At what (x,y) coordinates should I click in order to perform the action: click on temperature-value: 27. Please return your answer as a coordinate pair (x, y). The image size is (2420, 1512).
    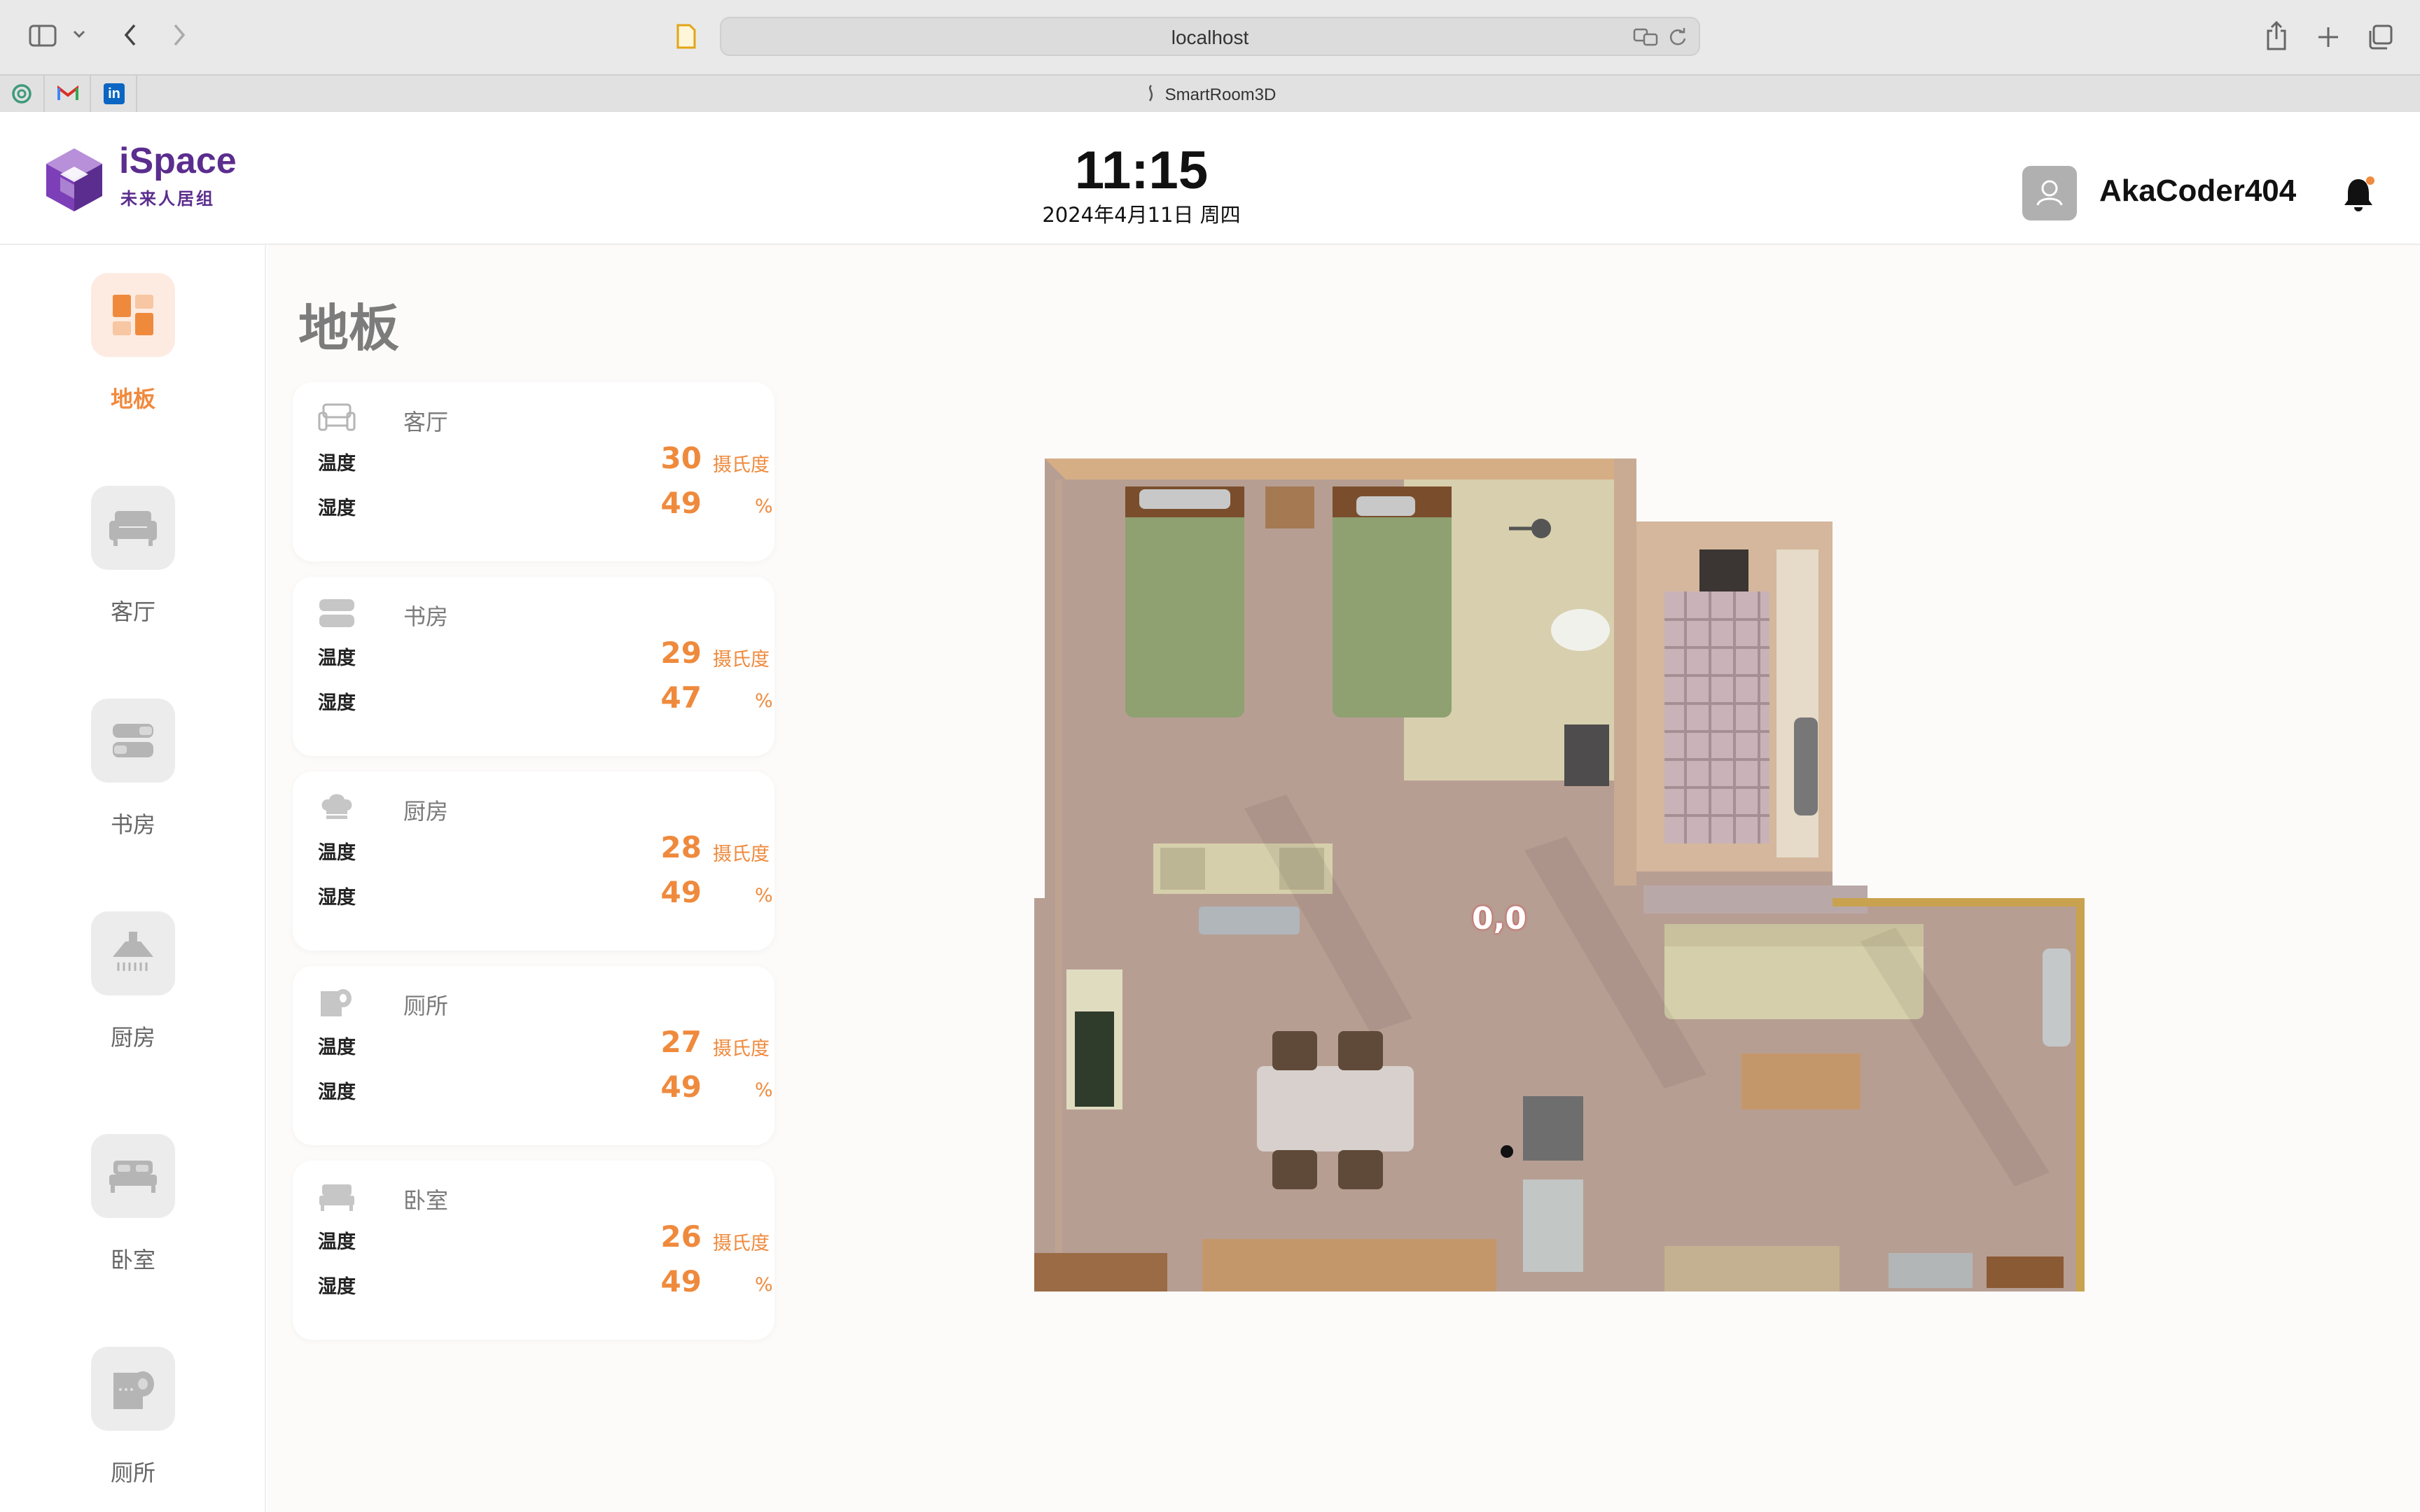
    Looking at the image, I should click on (681, 1042).